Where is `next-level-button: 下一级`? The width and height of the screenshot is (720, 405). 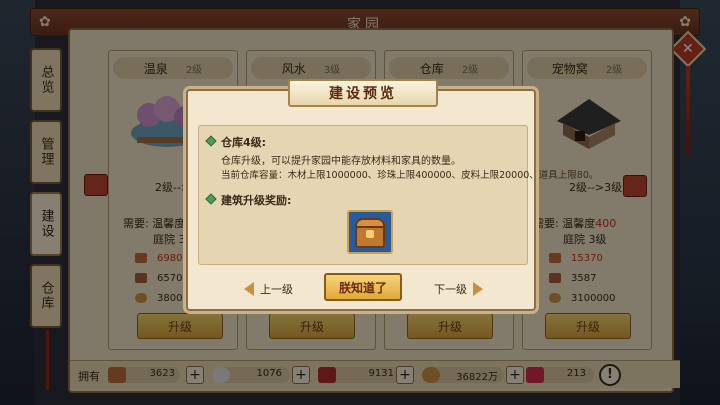
next-level-button: 下一级 is located at coordinates (458, 289).